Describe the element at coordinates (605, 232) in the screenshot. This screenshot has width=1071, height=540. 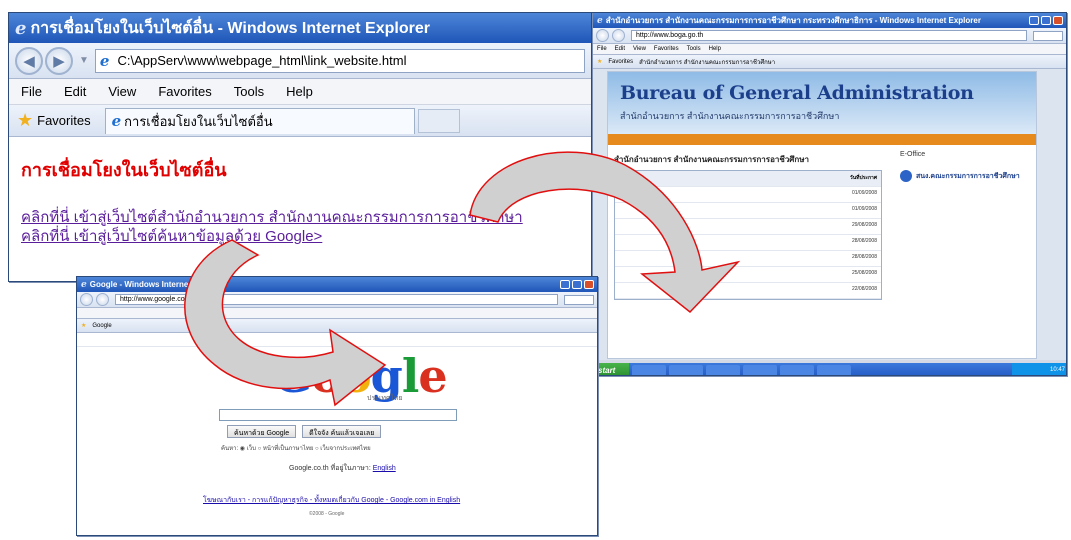
I see `arrow-to-boga-icon` at that location.